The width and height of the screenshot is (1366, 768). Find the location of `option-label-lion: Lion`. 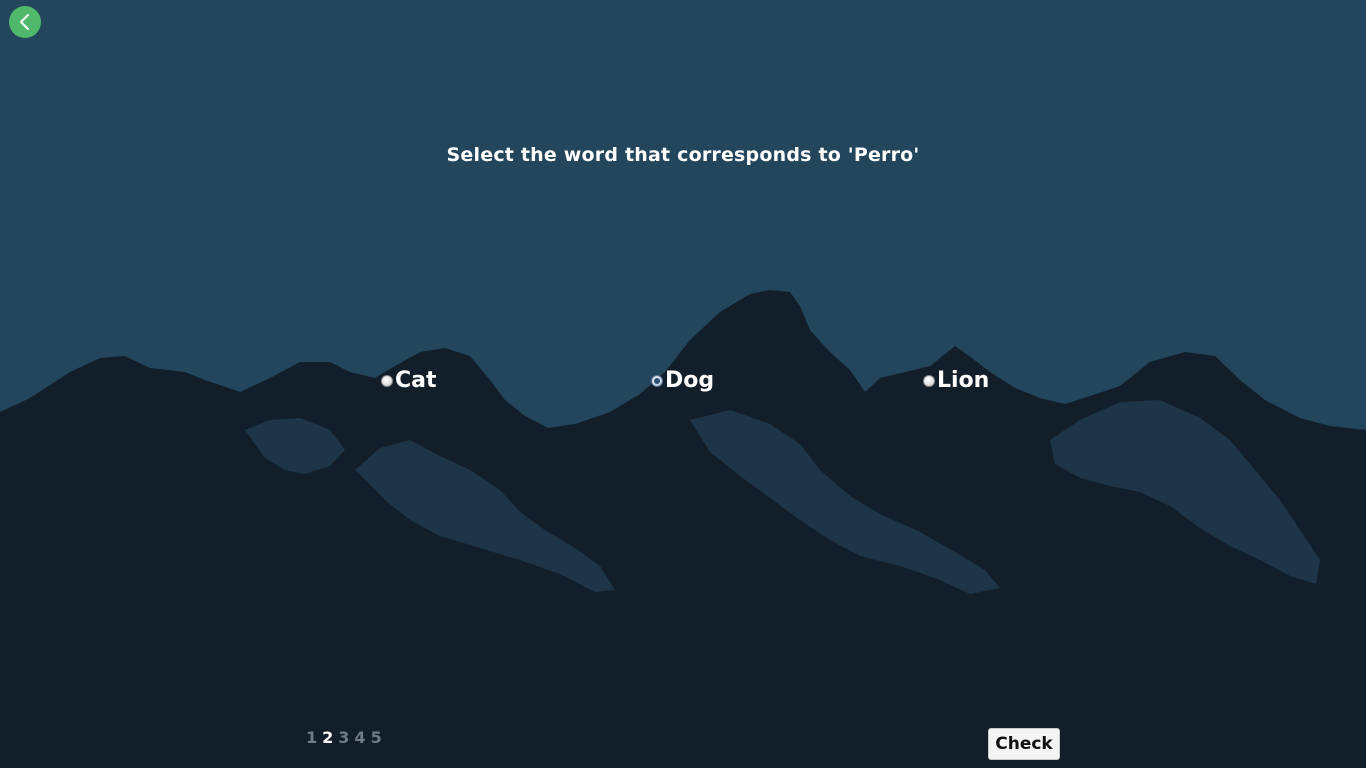

option-label-lion: Lion is located at coordinates (963, 380).